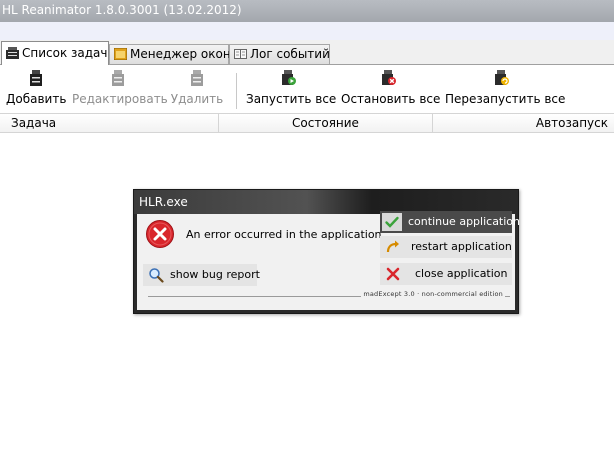  I want to click on start-all-button: Запустить все, so click(291, 90).